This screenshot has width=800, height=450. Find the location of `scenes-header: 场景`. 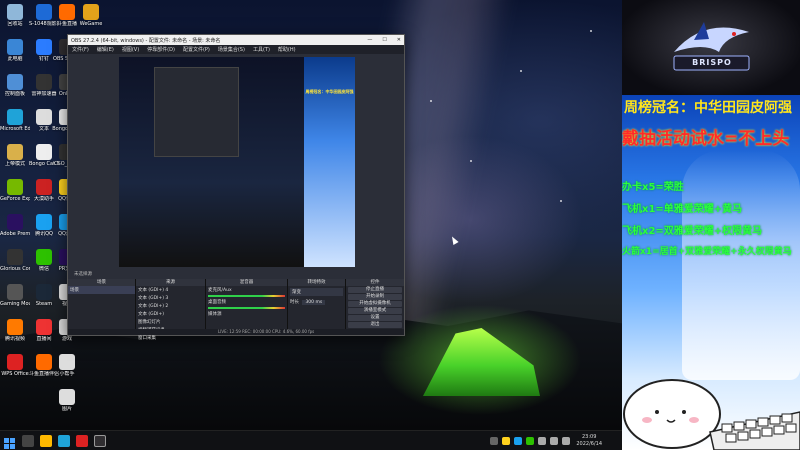

scenes-header: 场景 is located at coordinates (101, 282).